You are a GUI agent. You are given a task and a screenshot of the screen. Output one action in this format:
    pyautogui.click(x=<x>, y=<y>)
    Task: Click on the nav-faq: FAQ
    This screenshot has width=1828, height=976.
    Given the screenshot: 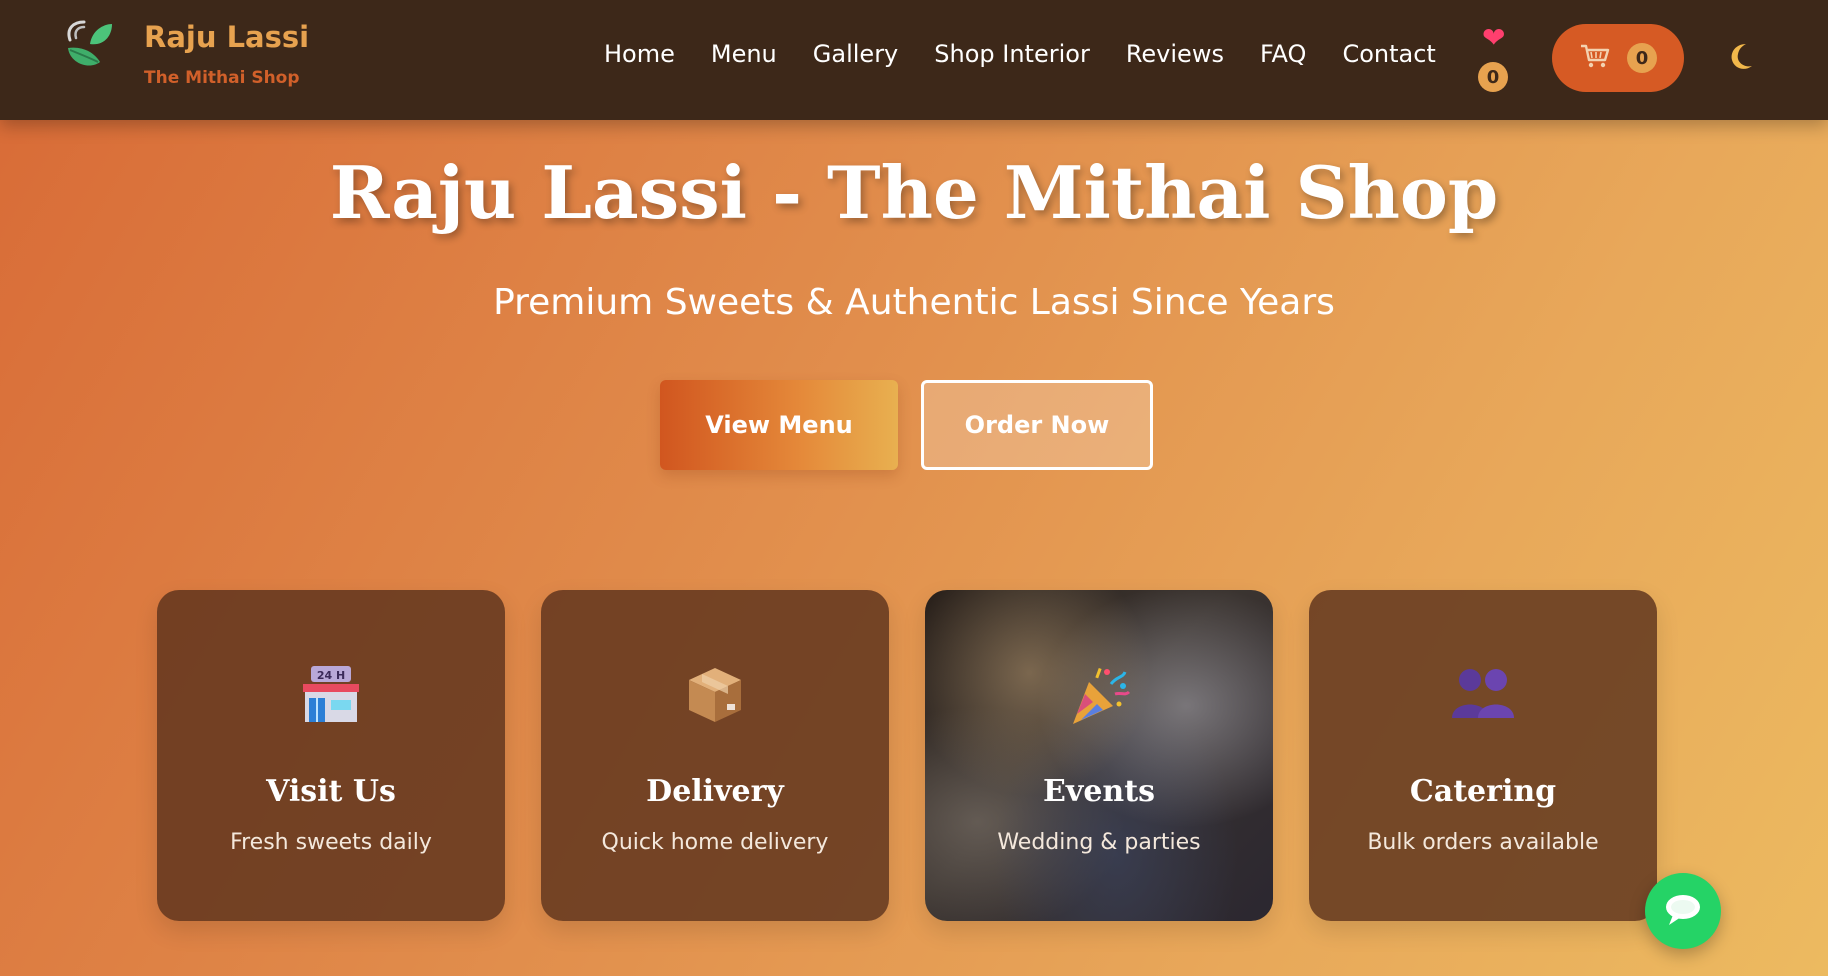 What is the action you would take?
    pyautogui.click(x=1283, y=58)
    